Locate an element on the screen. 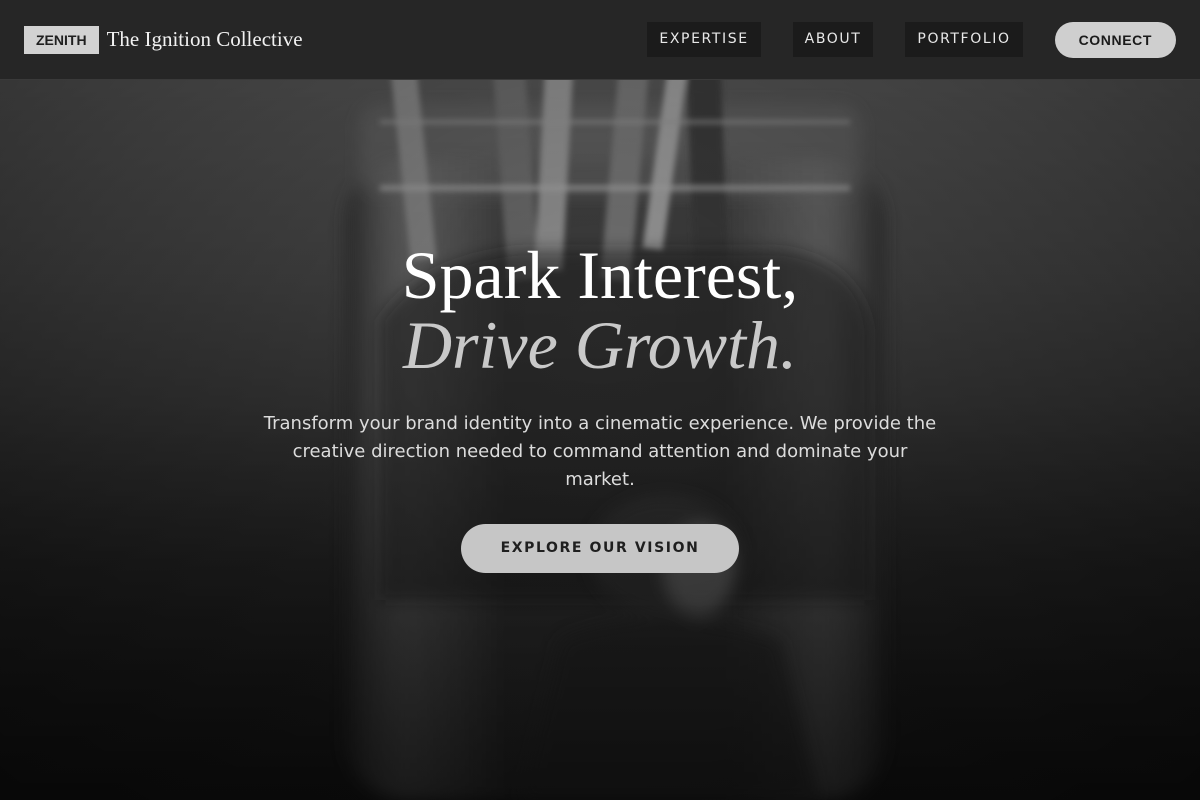 This screenshot has height=800, width=1200. nav-item-portfolio: PORTFOLIO is located at coordinates (964, 39).